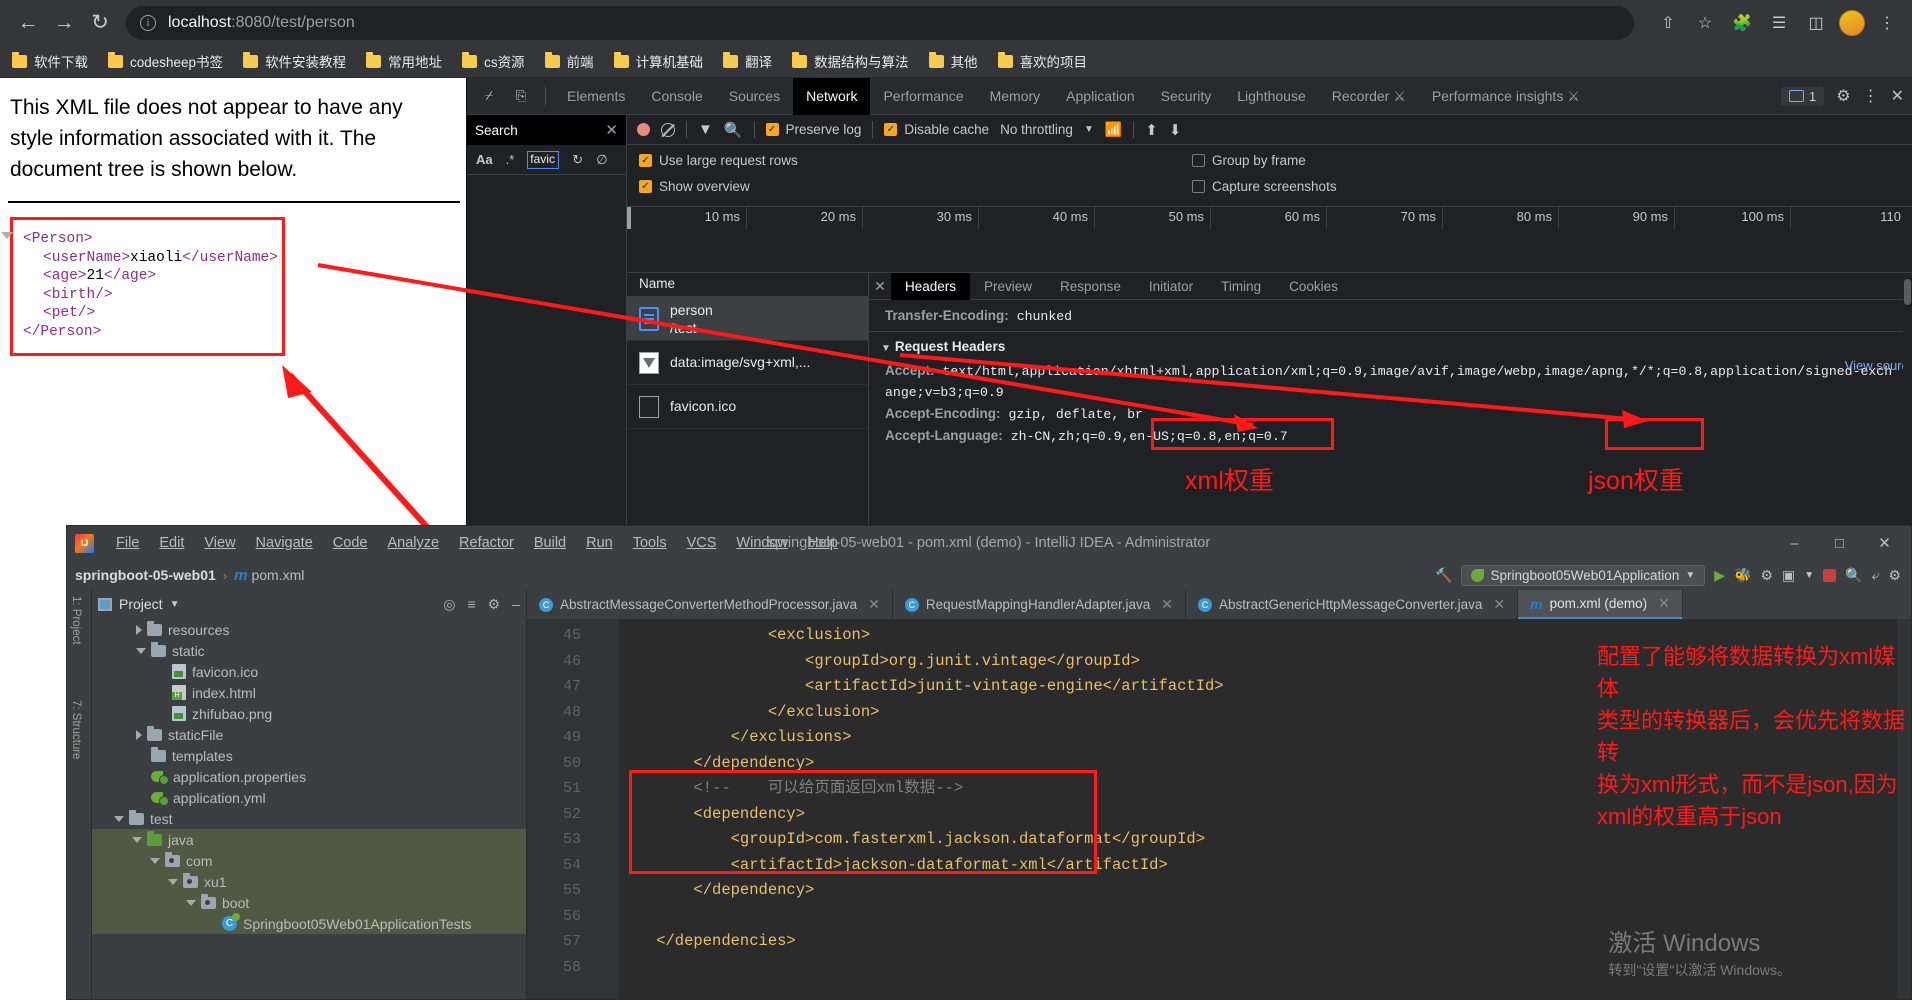 Image resolution: width=1912 pixels, height=1000 pixels. Describe the element at coordinates (1852, 22) in the screenshot. I see `avatar` at that location.